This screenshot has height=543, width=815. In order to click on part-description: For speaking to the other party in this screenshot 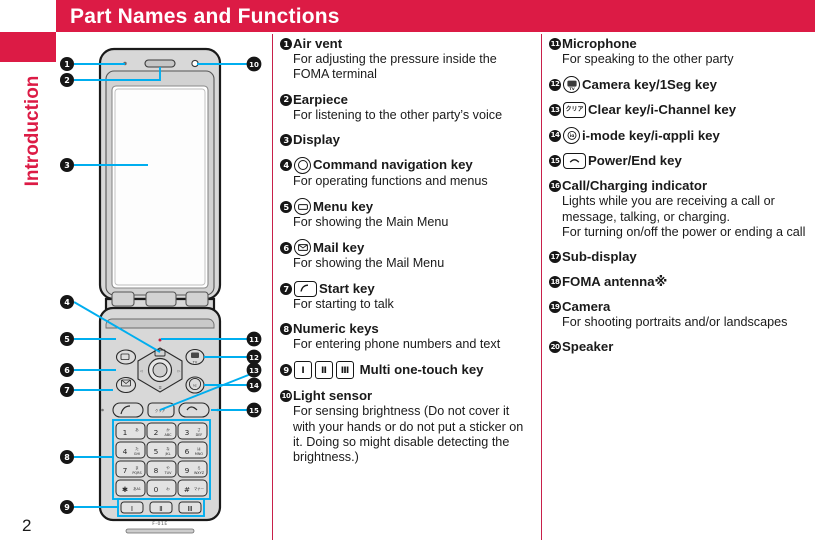, I will do `click(648, 59)`.